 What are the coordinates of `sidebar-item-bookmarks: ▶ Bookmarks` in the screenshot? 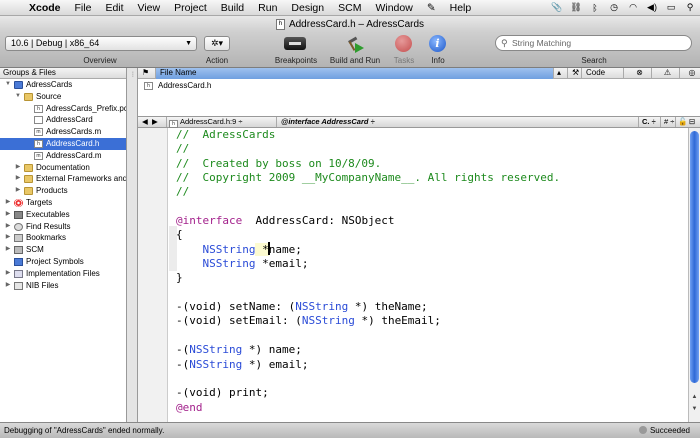 It's located at (63, 238).